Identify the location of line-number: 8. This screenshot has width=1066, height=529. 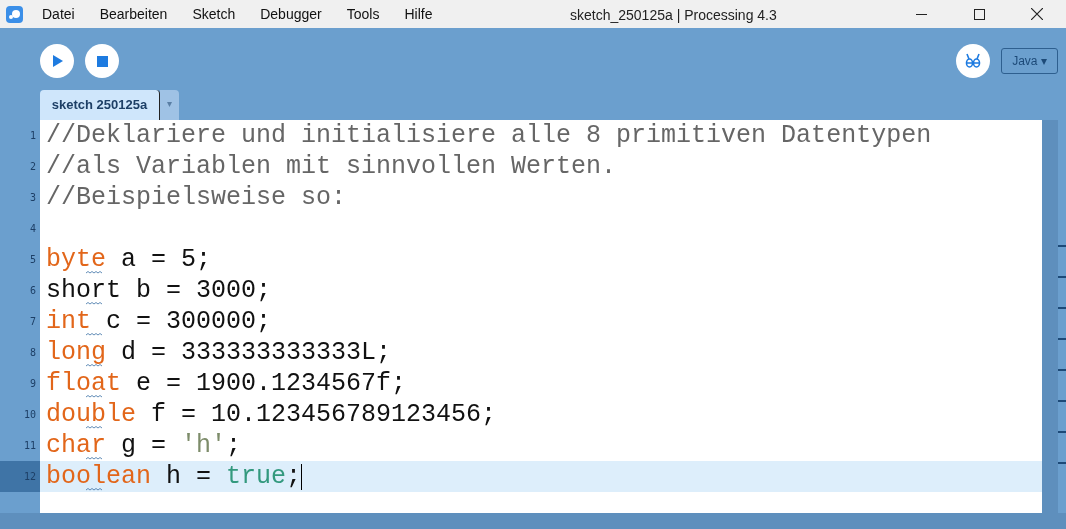
(32, 353).